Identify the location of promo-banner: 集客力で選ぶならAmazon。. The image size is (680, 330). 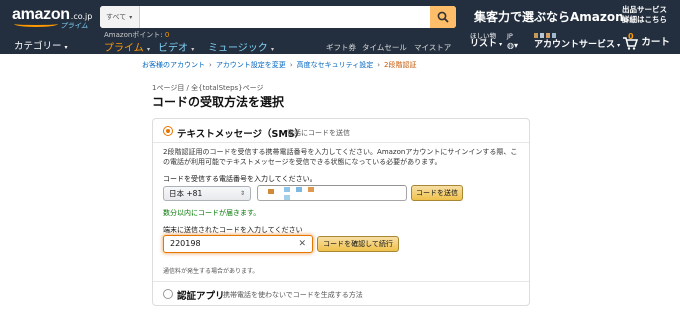
(555, 16).